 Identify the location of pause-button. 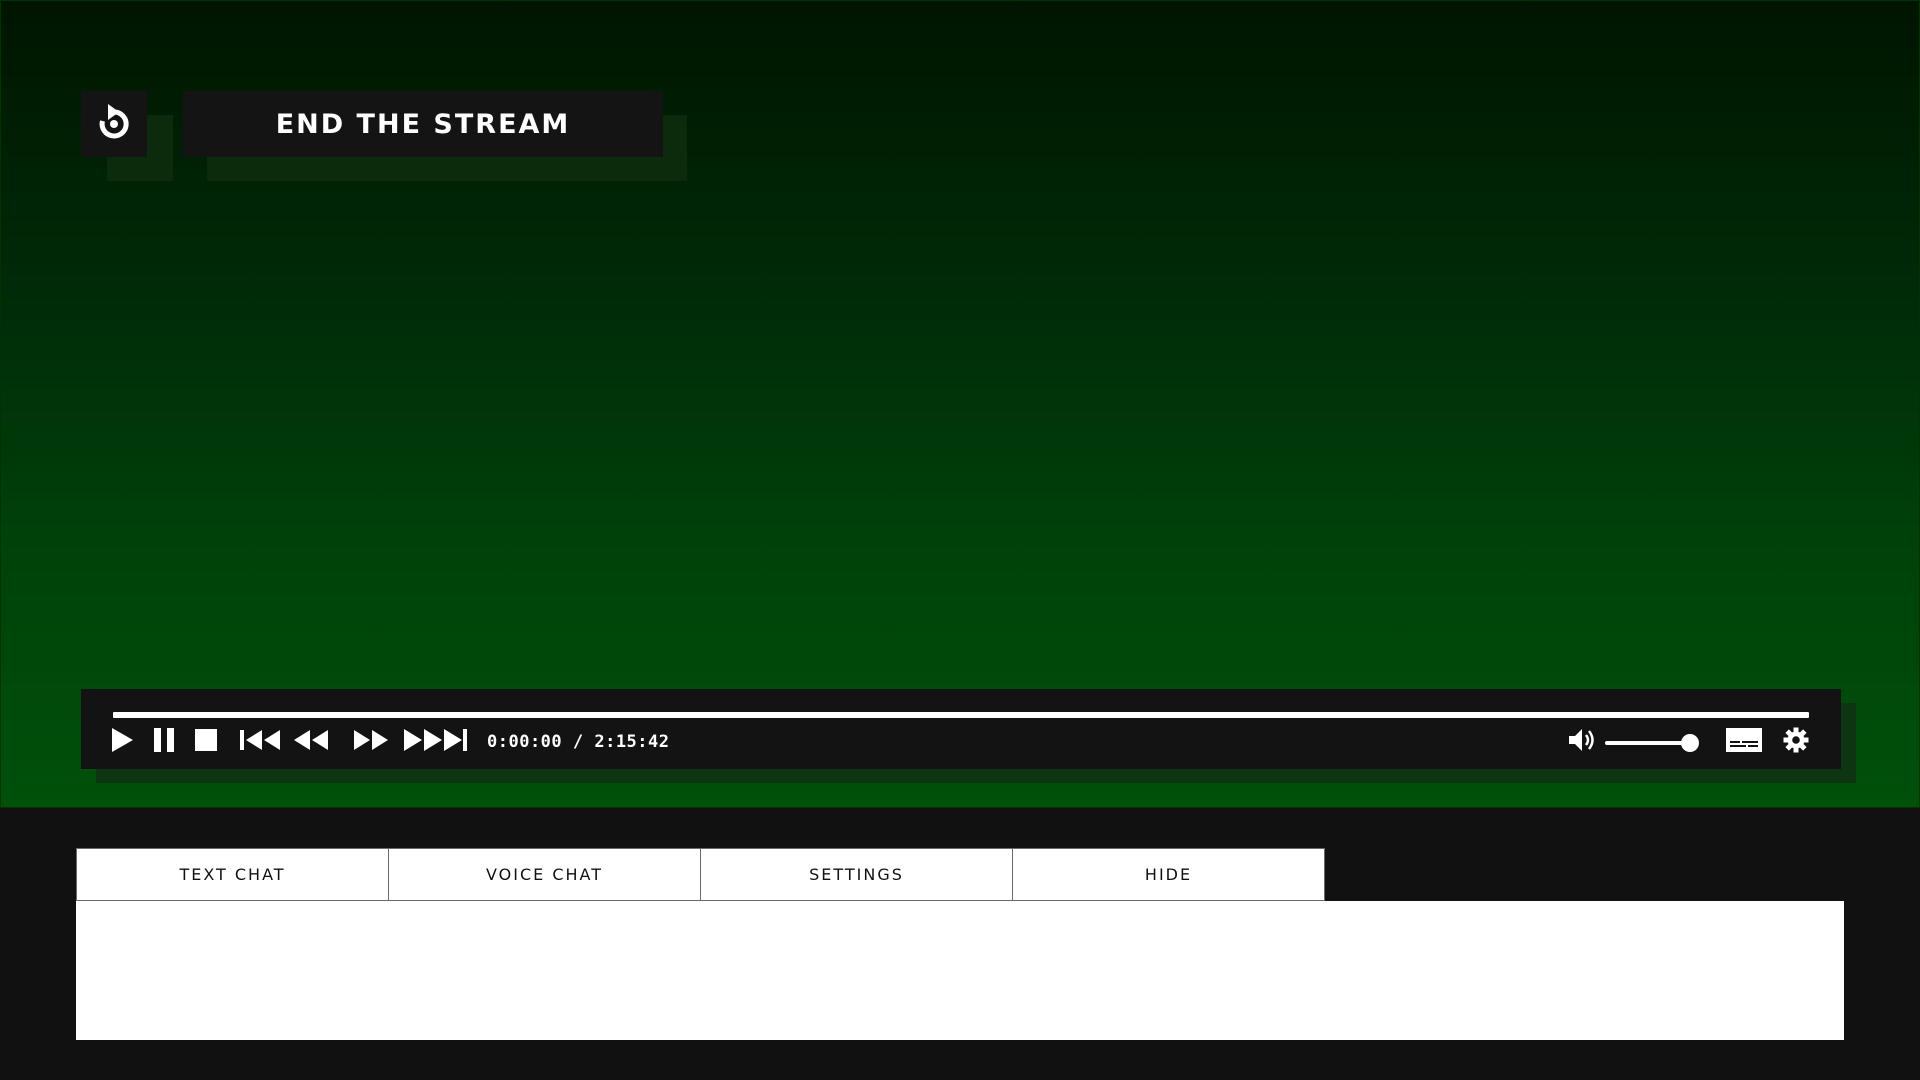
(164, 742).